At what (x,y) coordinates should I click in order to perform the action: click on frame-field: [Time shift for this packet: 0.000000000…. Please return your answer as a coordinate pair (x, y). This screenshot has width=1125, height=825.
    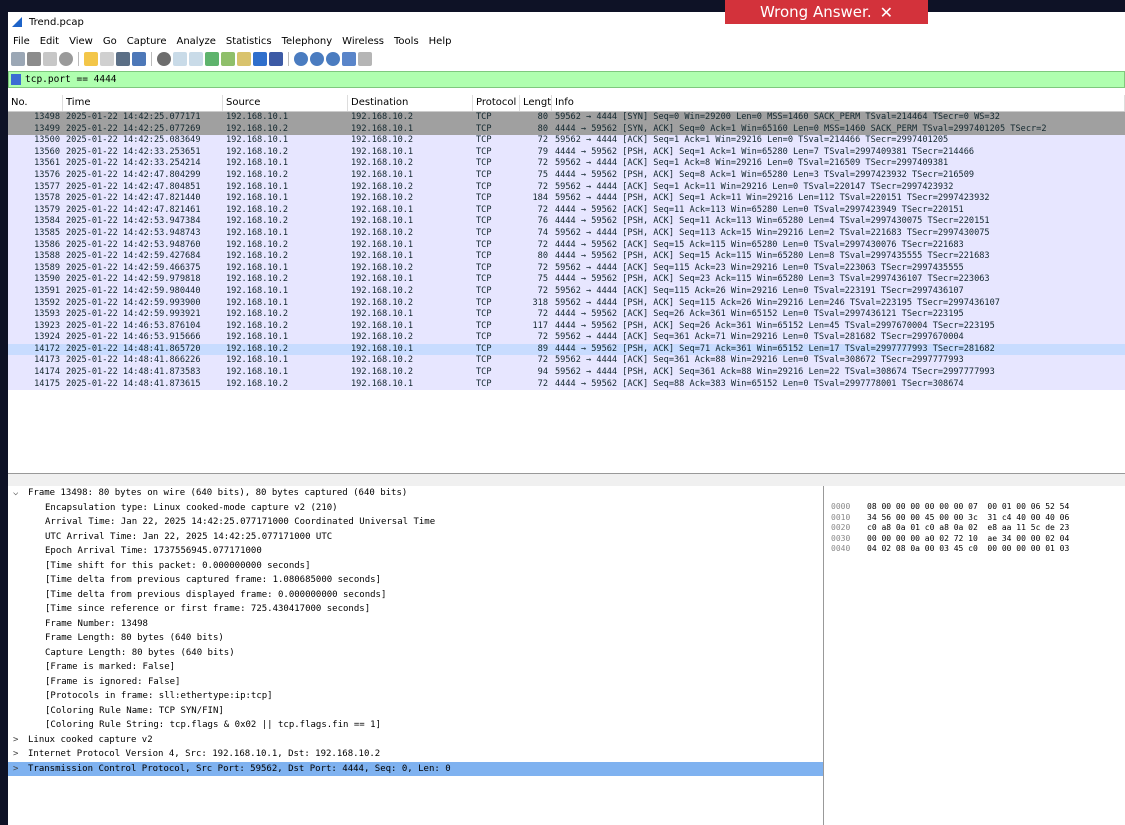
    Looking at the image, I should click on (415, 566).